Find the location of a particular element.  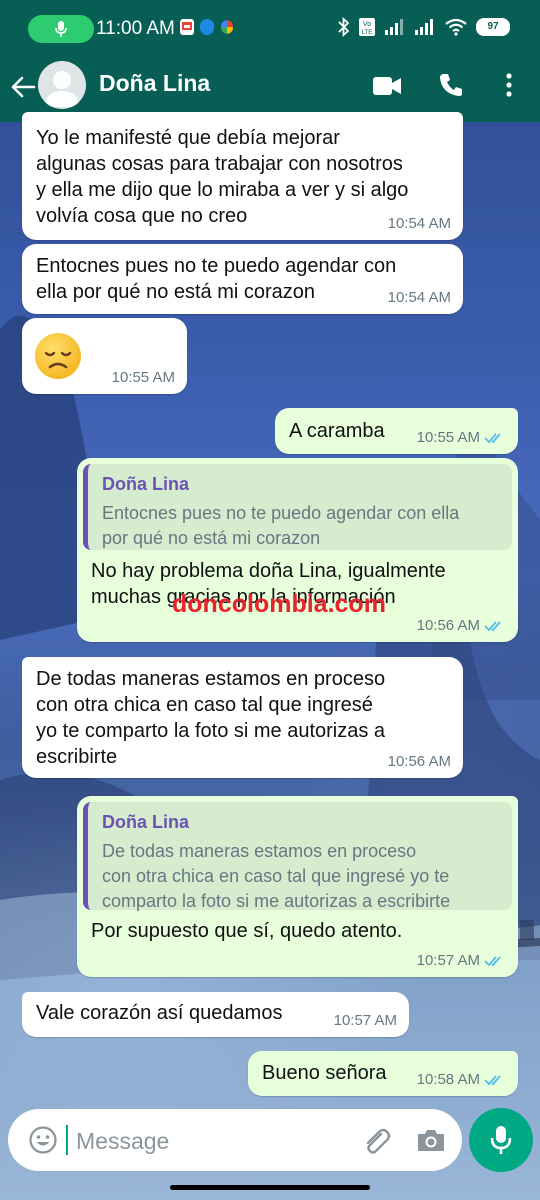

message-bubble-incoming: 10:55 AM is located at coordinates (104, 356).